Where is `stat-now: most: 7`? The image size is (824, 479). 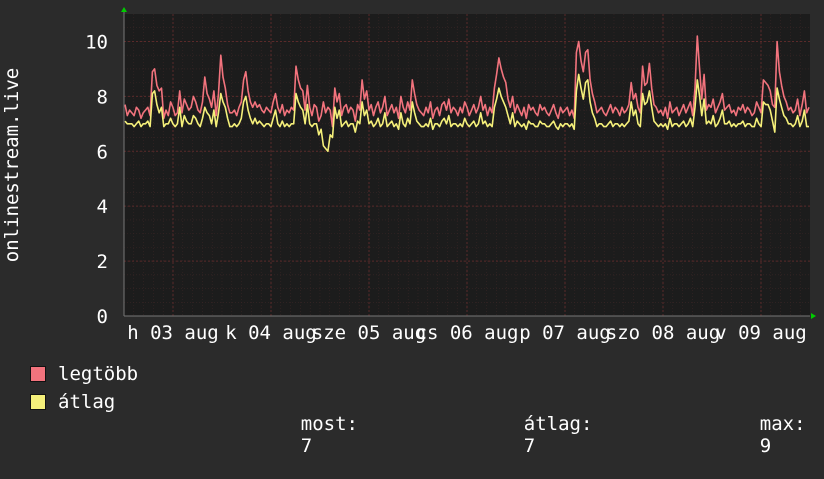 stat-now: most: 7 is located at coordinates (306, 435).